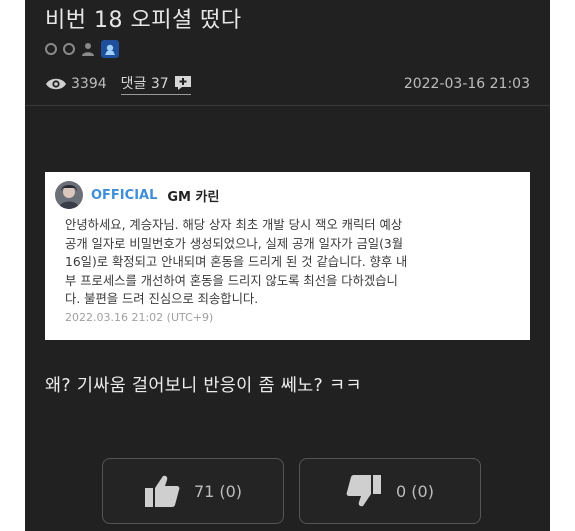  Describe the element at coordinates (88, 49) in the screenshot. I see `person-icon` at that location.